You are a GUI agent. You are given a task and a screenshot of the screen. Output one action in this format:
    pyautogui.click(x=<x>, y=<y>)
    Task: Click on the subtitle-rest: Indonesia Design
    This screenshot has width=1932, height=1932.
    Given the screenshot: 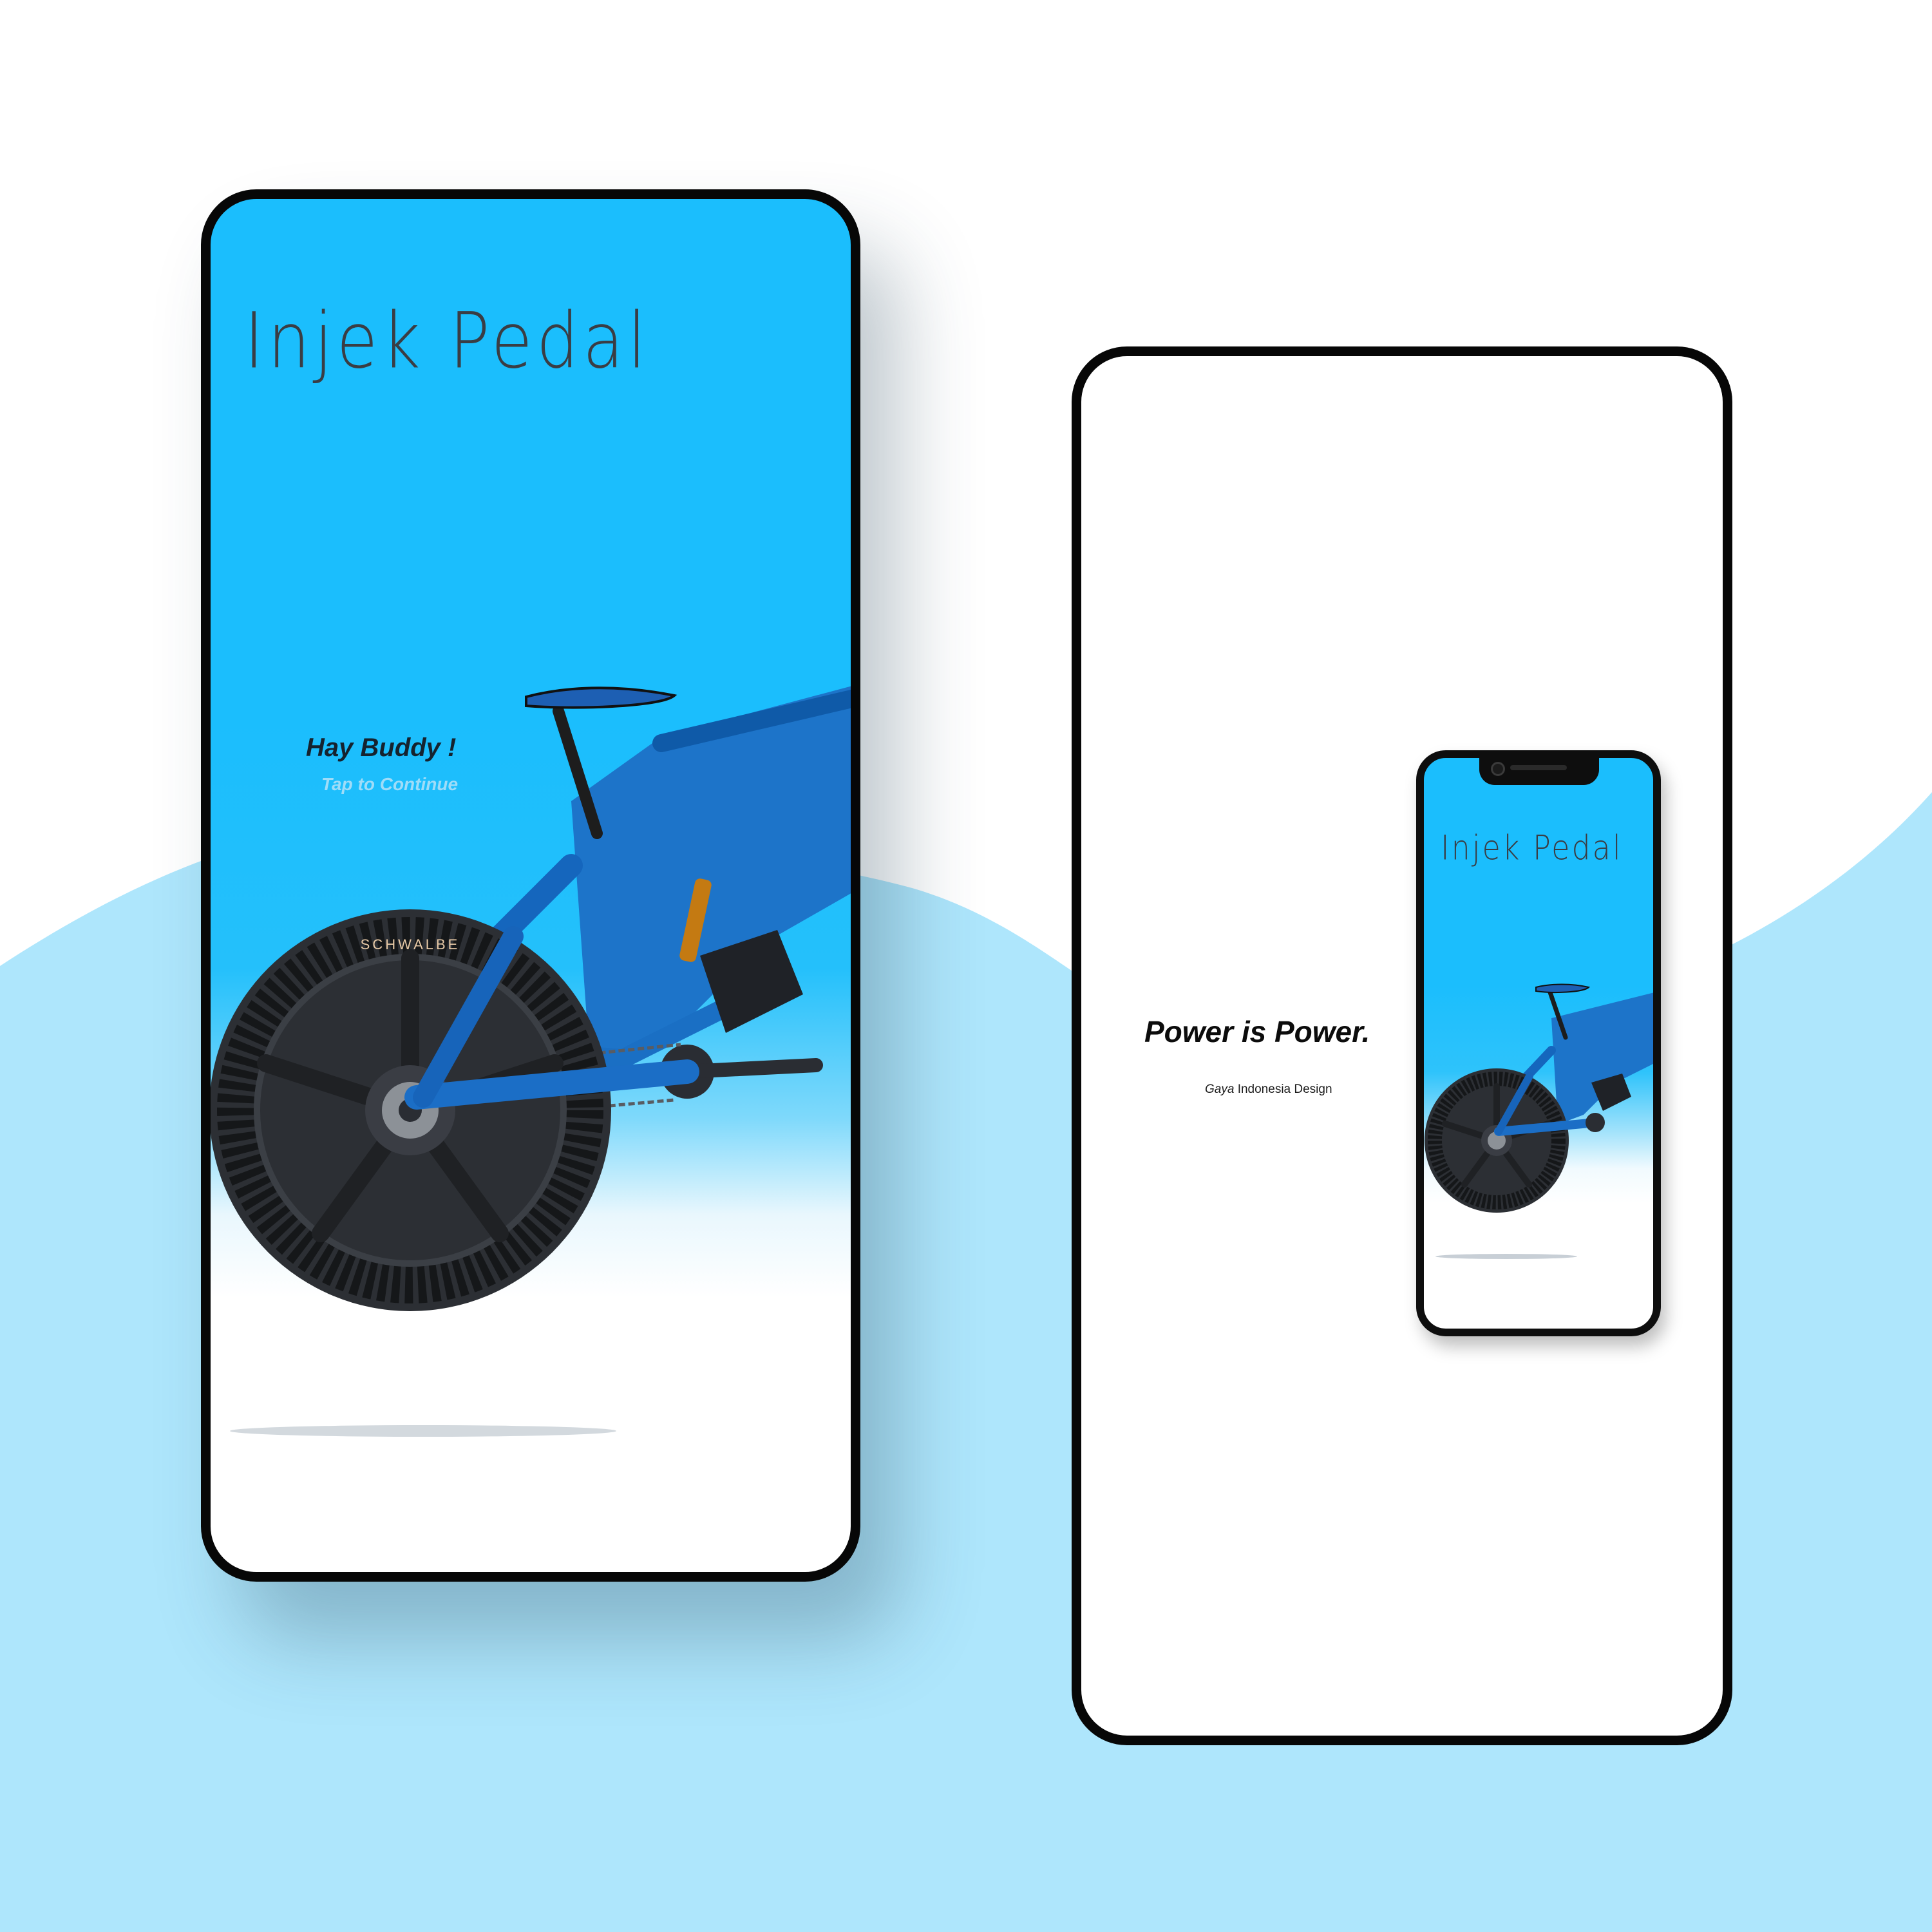 What is the action you would take?
    pyautogui.click(x=1283, y=1090)
    